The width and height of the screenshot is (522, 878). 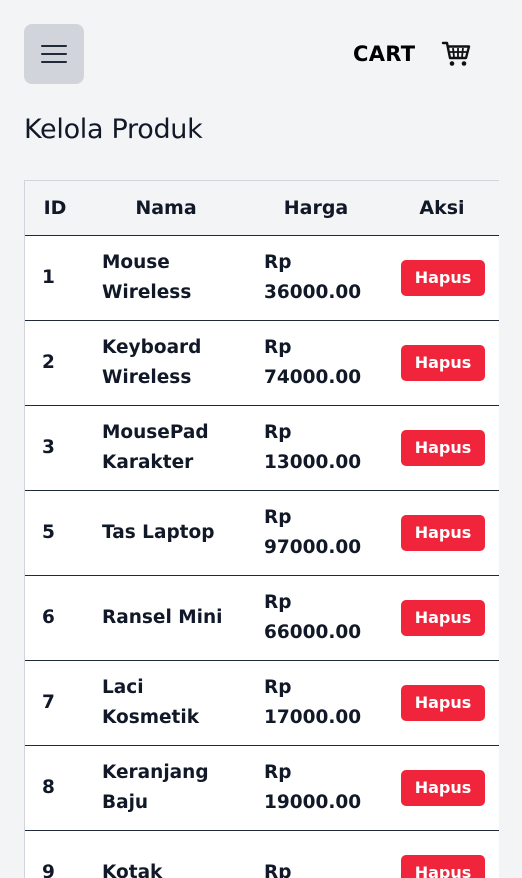 I want to click on column-header-id: ID, so click(x=55, y=208).